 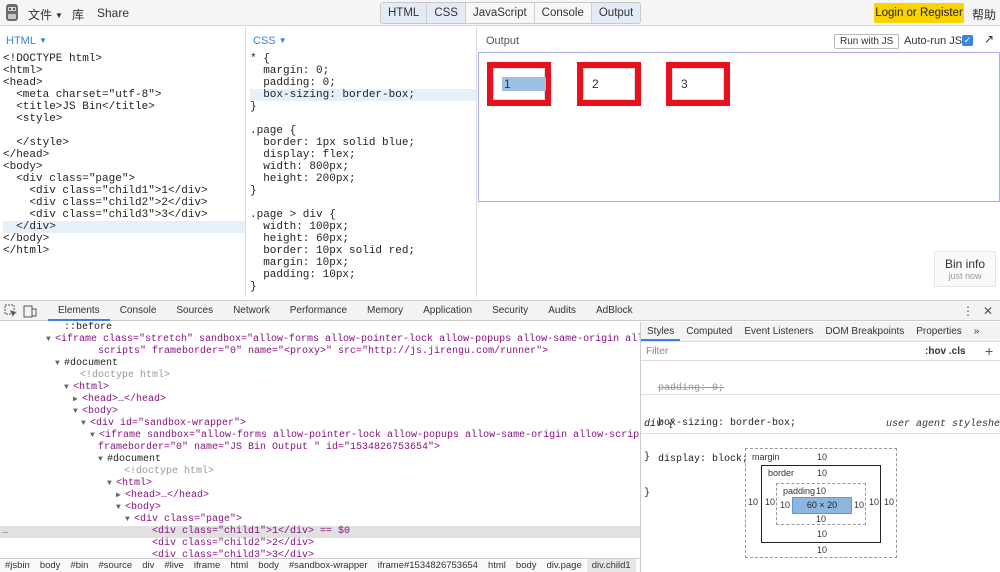 I want to click on breadcrumb-item: #source, so click(x=115, y=565).